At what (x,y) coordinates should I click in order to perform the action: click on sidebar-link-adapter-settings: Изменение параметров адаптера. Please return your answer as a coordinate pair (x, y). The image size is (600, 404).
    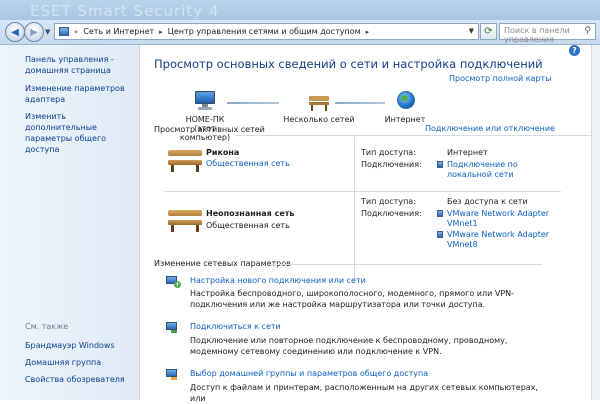
    Looking at the image, I should click on (81, 94).